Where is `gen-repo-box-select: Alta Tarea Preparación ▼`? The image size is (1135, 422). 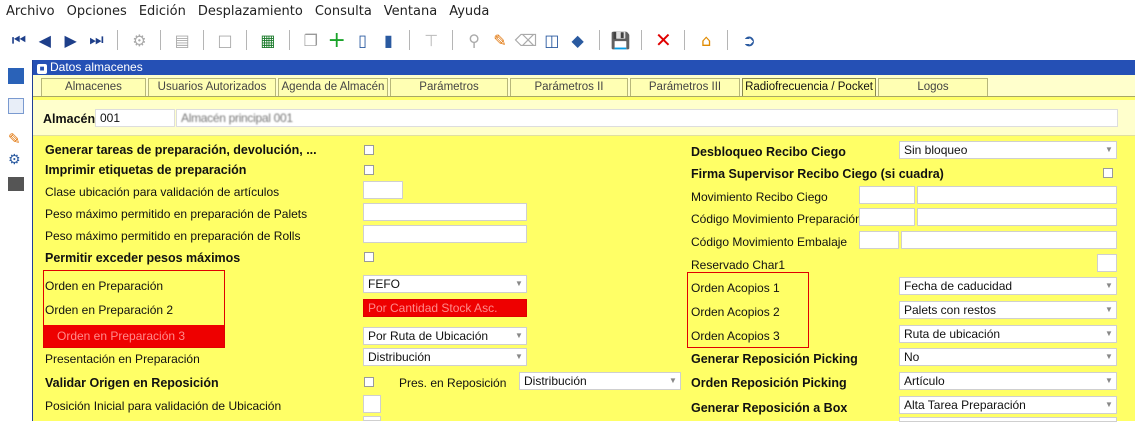 gen-repo-box-select: Alta Tarea Preparación ▼ is located at coordinates (1008, 405).